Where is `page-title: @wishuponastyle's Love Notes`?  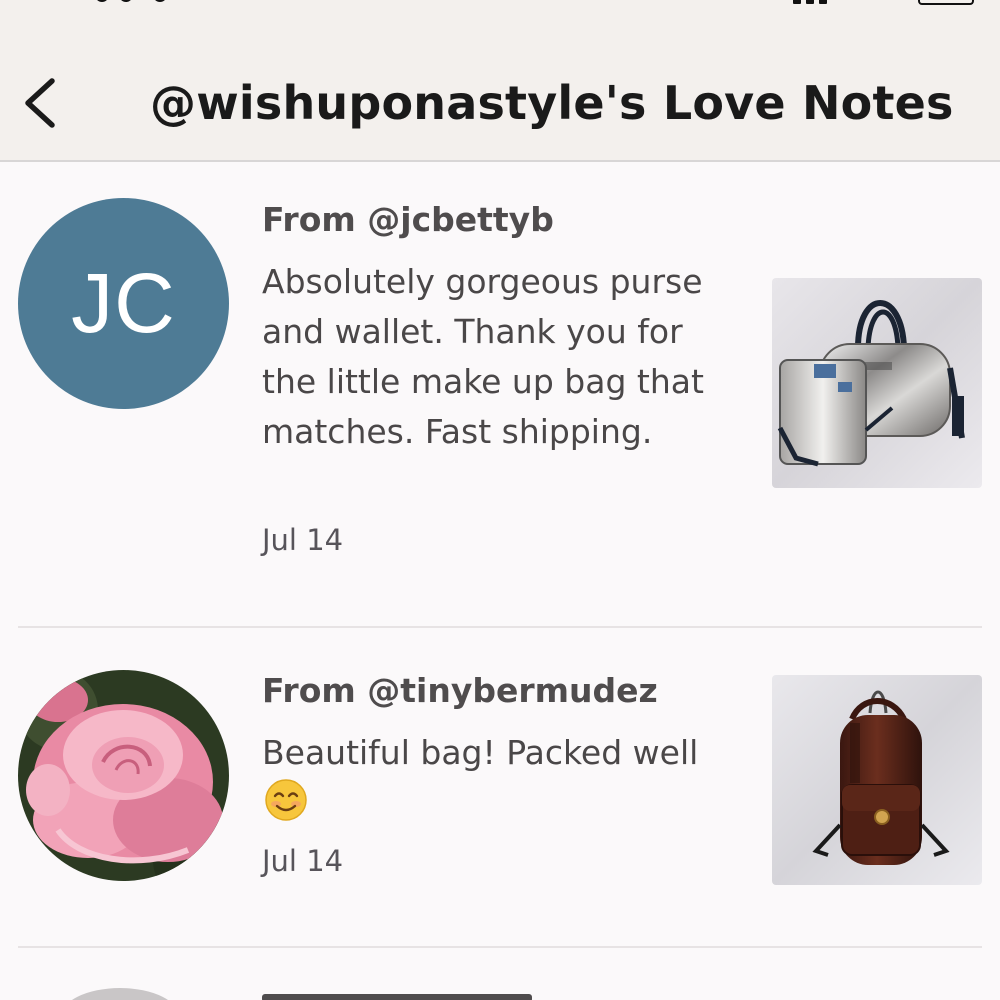
page-title: @wishuponastyle's Love Notes is located at coordinates (552, 103).